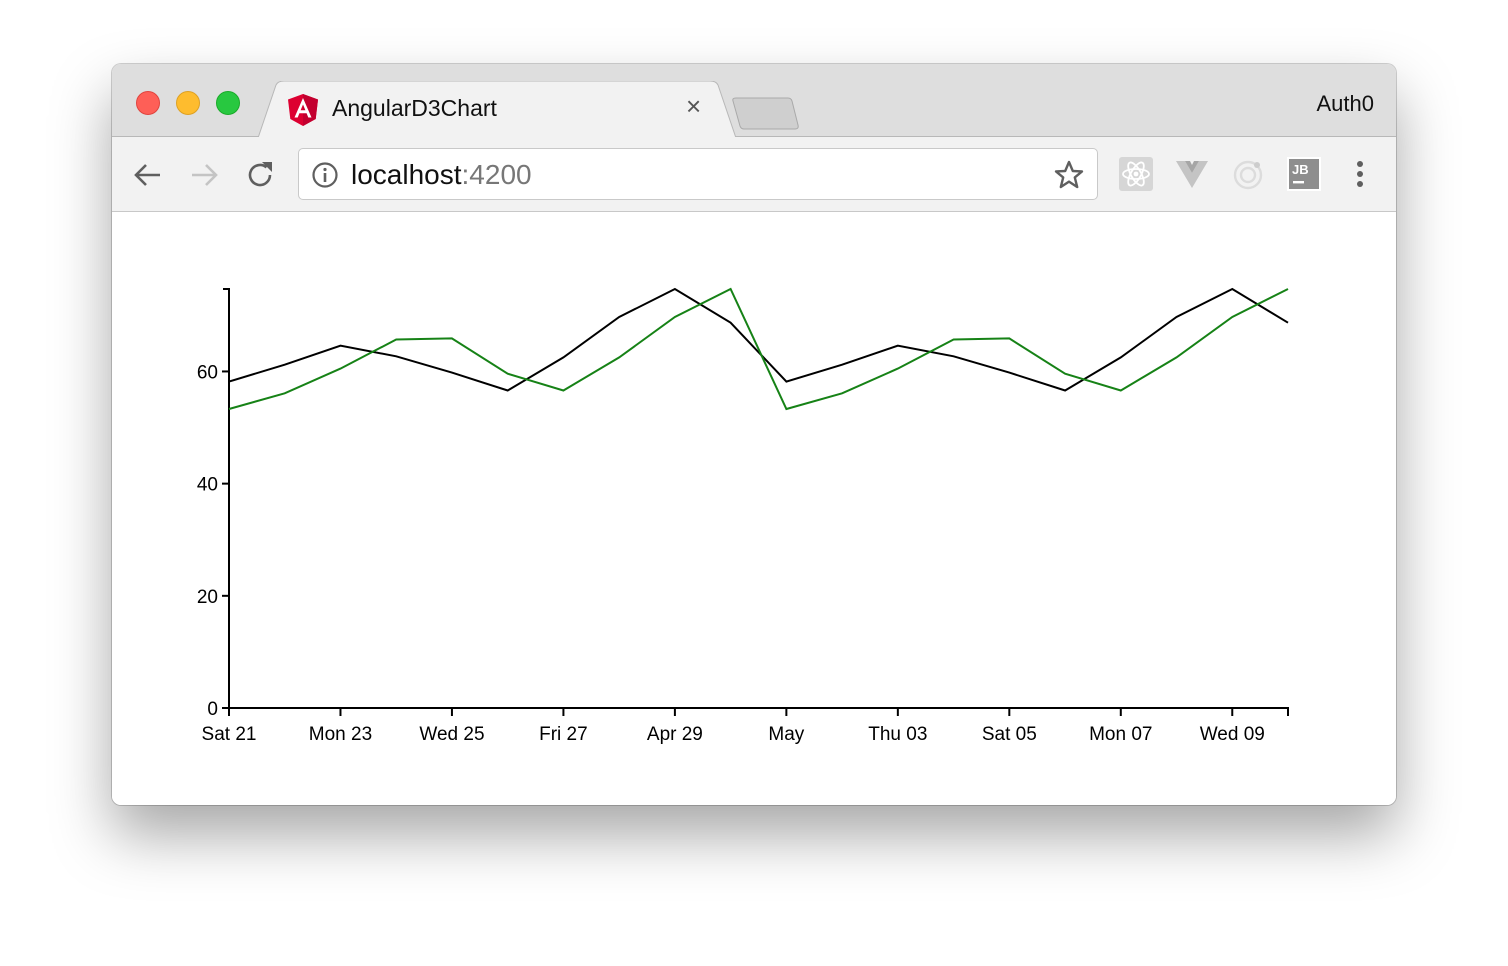 The height and width of the screenshot is (966, 1508). What do you see at coordinates (675, 734) in the screenshot?
I see `x-tick-label: Apr 29` at bounding box center [675, 734].